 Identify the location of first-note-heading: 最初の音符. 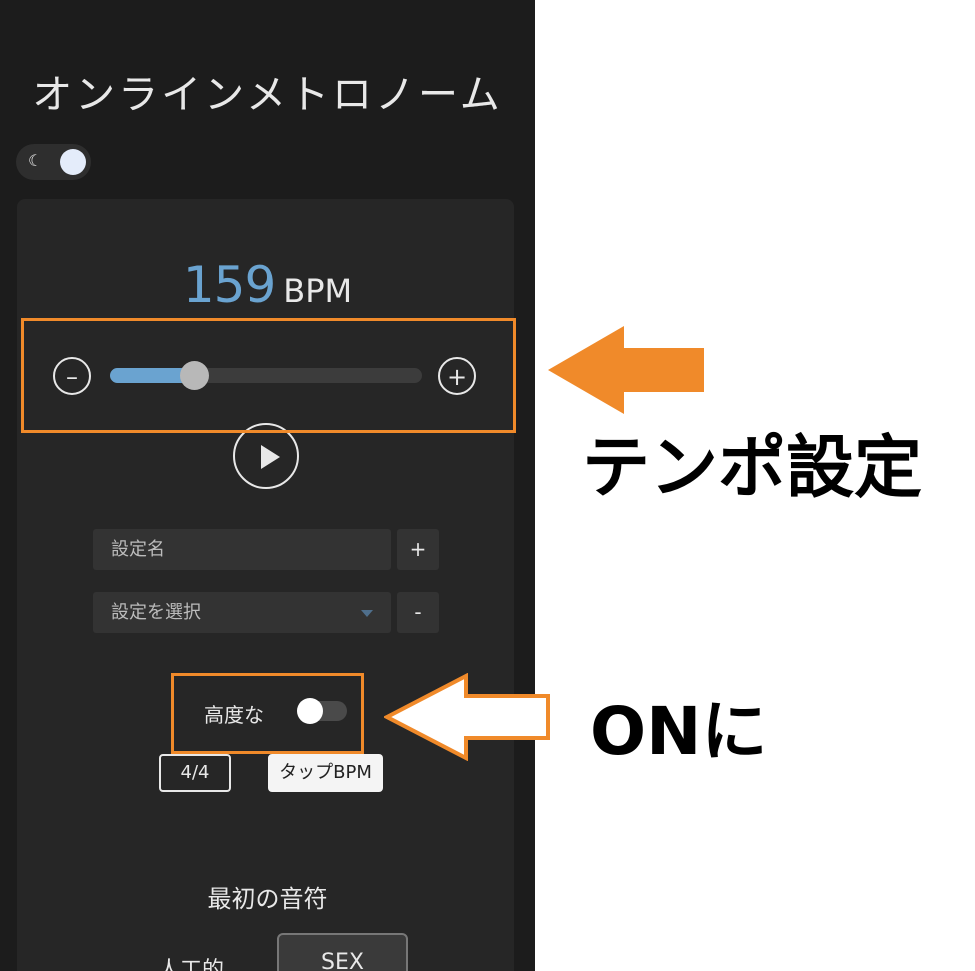
(267, 899).